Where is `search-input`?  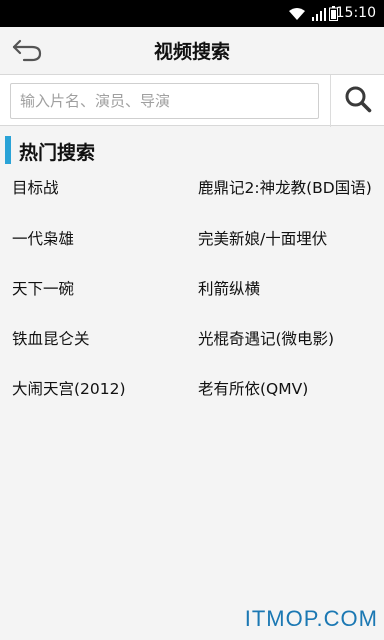
search-input is located at coordinates (164, 101).